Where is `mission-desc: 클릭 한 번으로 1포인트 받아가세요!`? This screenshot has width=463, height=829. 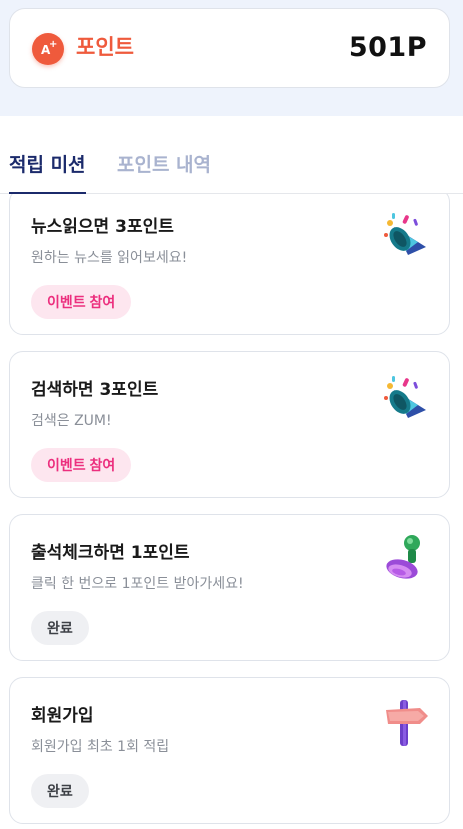
mission-desc: 클릭 한 번으로 1포인트 받아가세요! is located at coordinates (137, 584).